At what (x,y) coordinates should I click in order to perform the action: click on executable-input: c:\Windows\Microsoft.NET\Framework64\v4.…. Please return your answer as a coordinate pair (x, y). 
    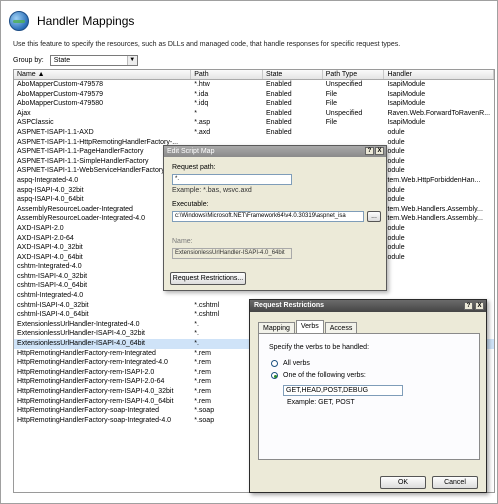
    Looking at the image, I should click on (268, 216).